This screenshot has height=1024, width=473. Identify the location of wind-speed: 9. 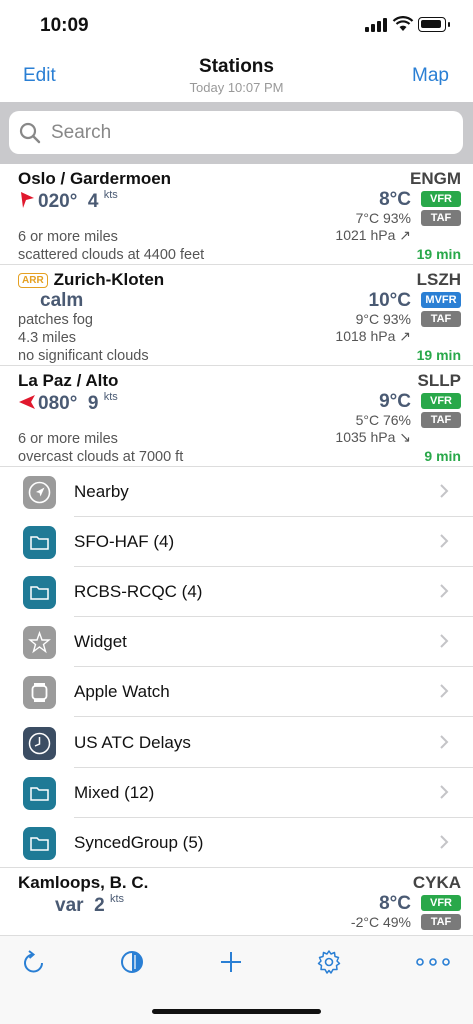
(93, 403).